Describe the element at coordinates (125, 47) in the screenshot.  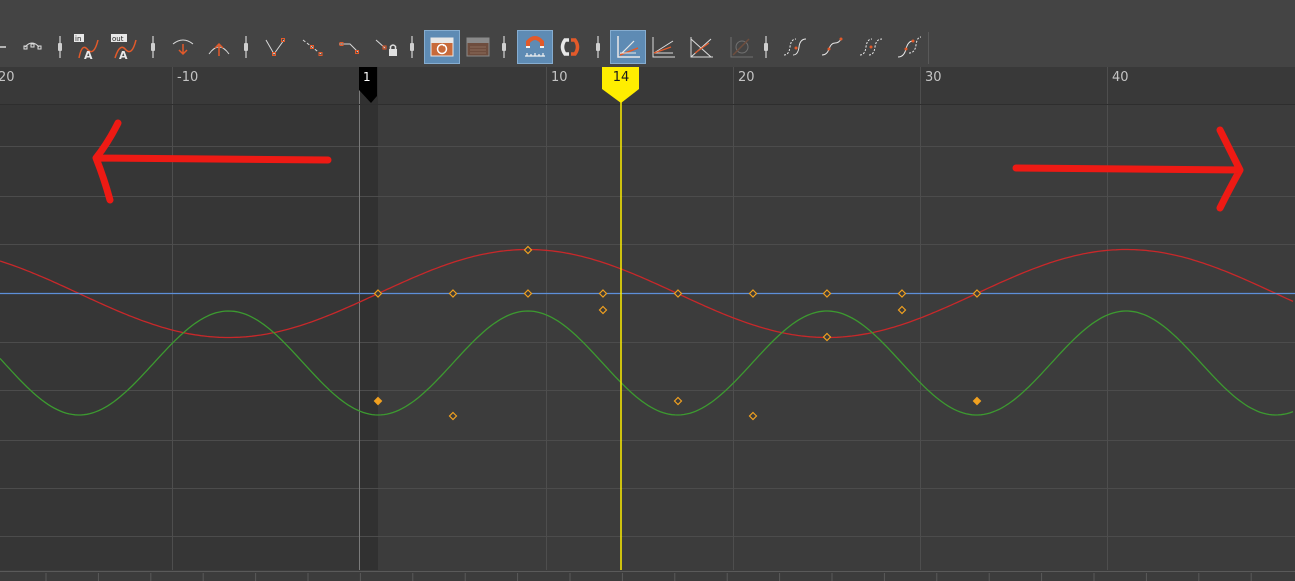
I see `out-tangent-icon: out A` at that location.